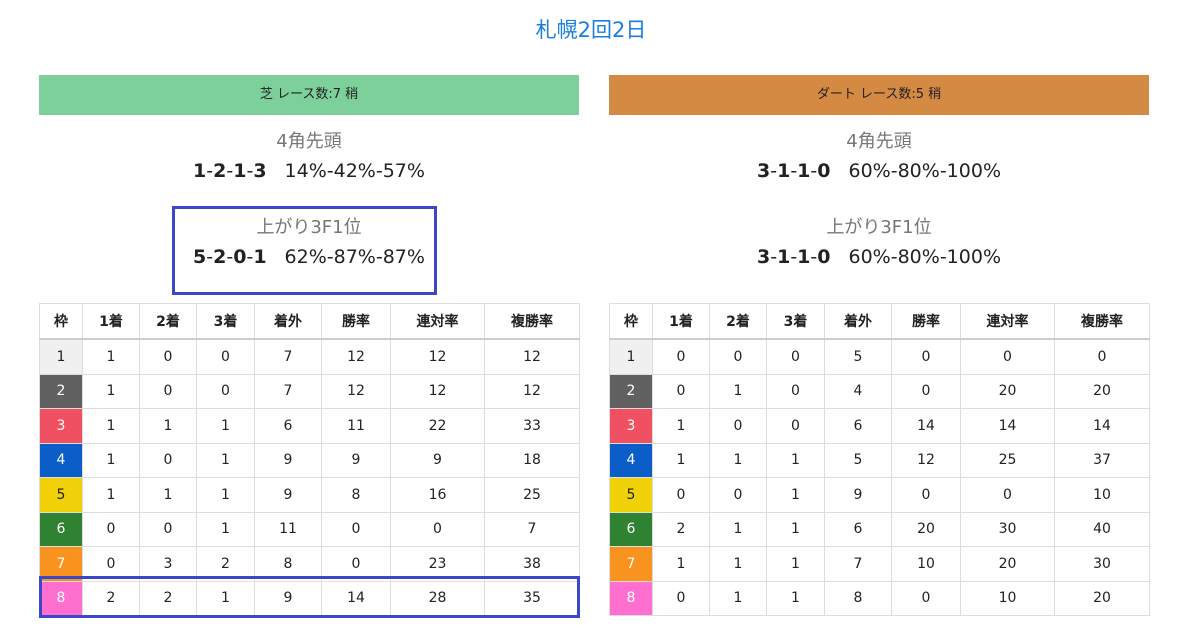 The width and height of the screenshot is (1182, 640). I want to click on table-row: 3 1 1 1 6 11 22 33, so click(309, 426).